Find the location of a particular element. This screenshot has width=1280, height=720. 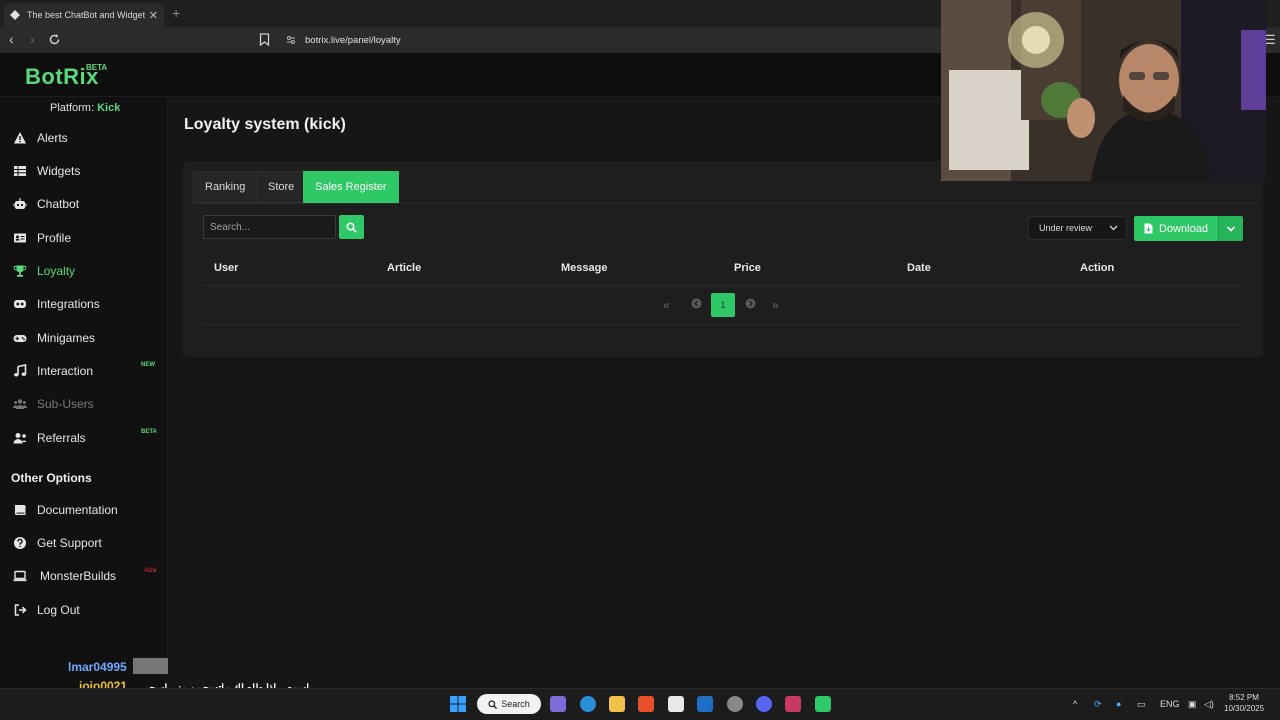

teams-icon is located at coordinates (558, 704).